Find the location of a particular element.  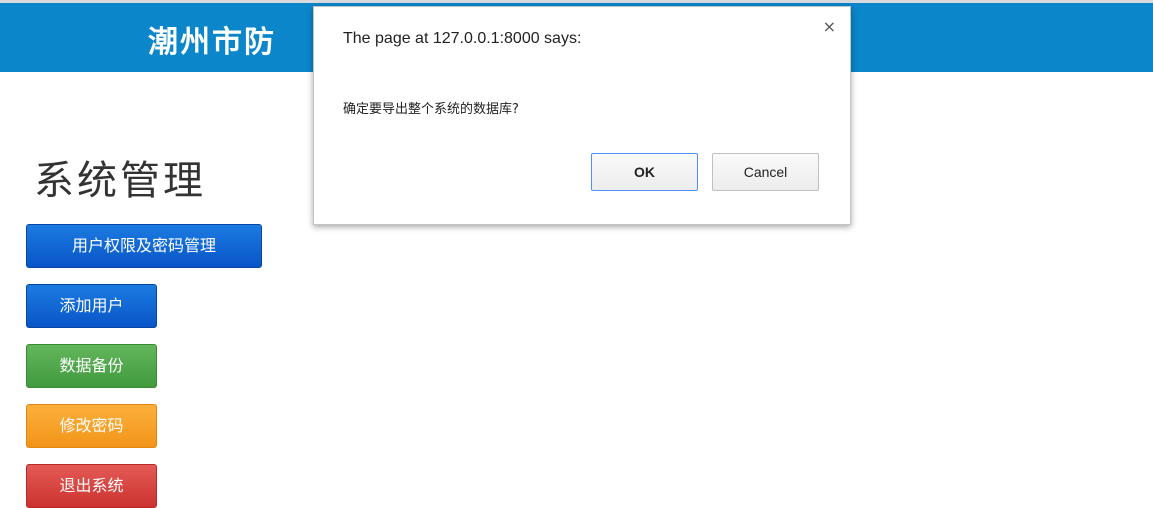

dialog-message: 确定要导出整个系统的数据库? is located at coordinates (431, 109).